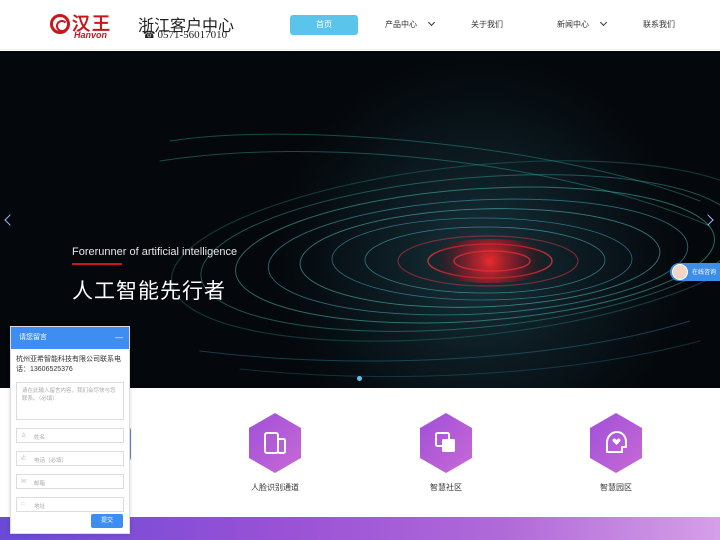 Image resolution: width=720 pixels, height=540 pixels. I want to click on online-consult-tab: 在线咨询, so click(695, 272).